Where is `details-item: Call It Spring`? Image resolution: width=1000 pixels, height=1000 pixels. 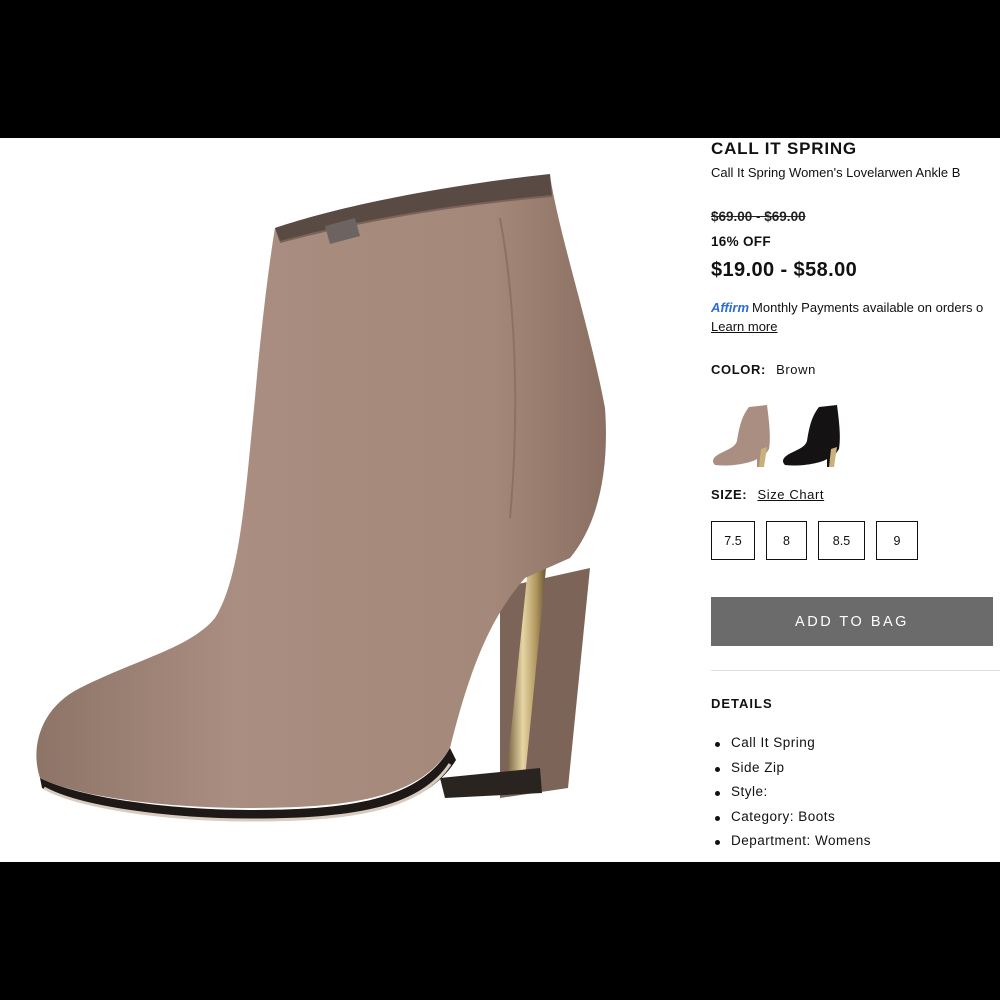 details-item: Call It Spring is located at coordinates (791, 747).